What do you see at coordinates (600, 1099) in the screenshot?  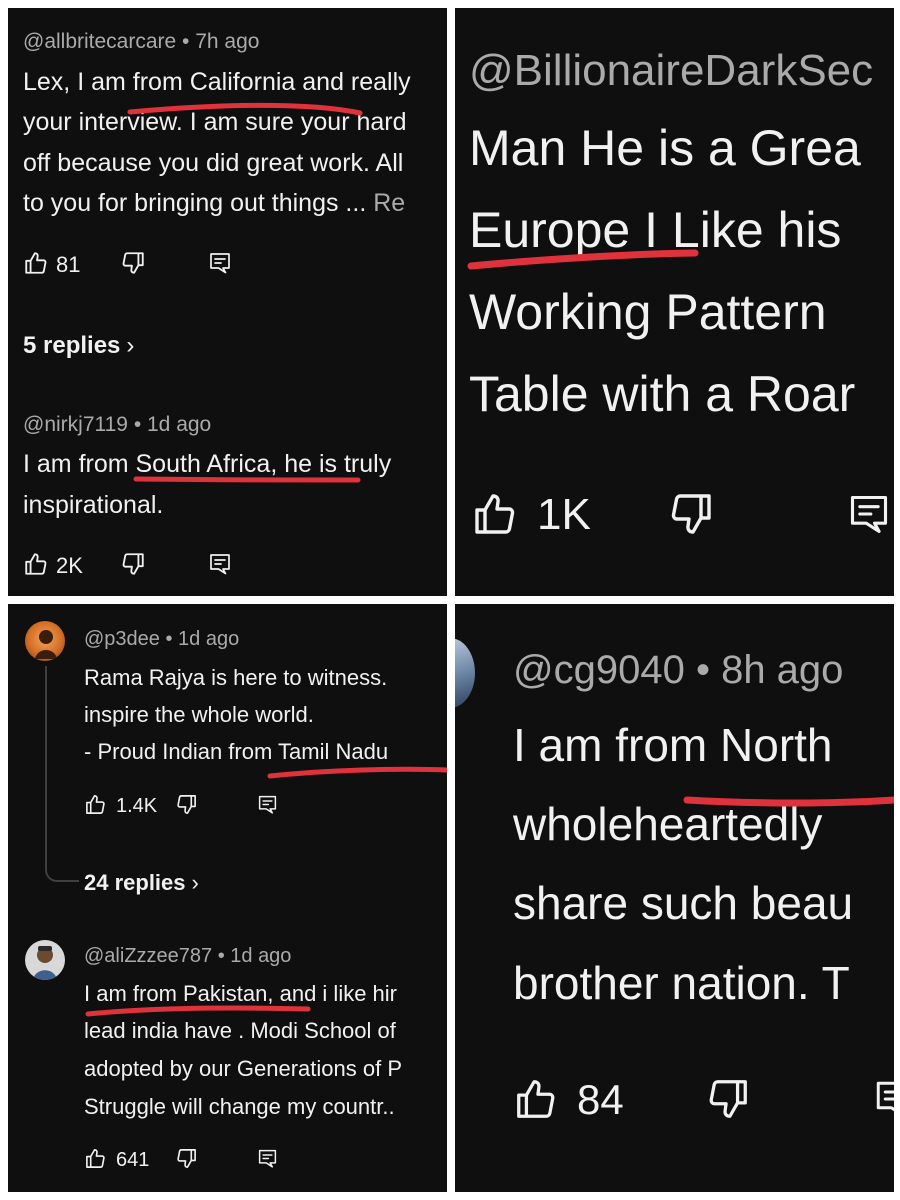 I see `like-count: 84` at bounding box center [600, 1099].